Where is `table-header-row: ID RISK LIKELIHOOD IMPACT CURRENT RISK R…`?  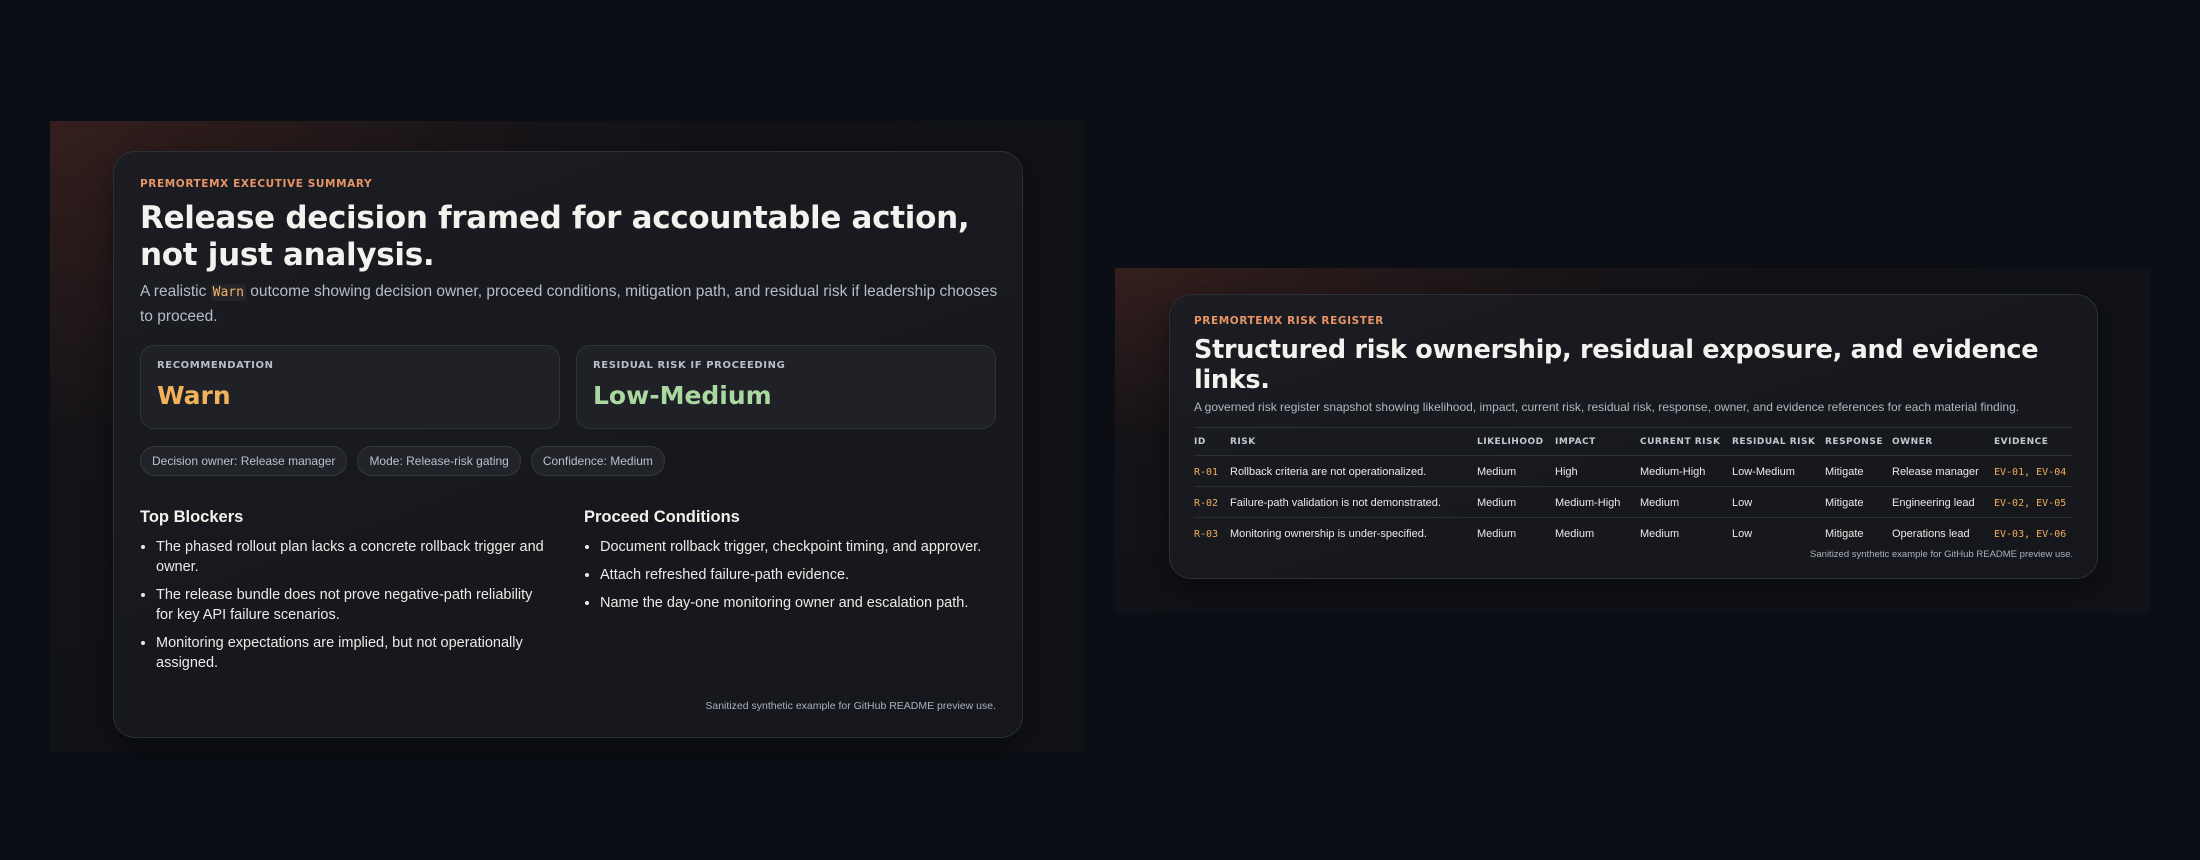 table-header-row: ID RISK LIKELIHOOD IMPACT CURRENT RISK R… is located at coordinates (1633, 441).